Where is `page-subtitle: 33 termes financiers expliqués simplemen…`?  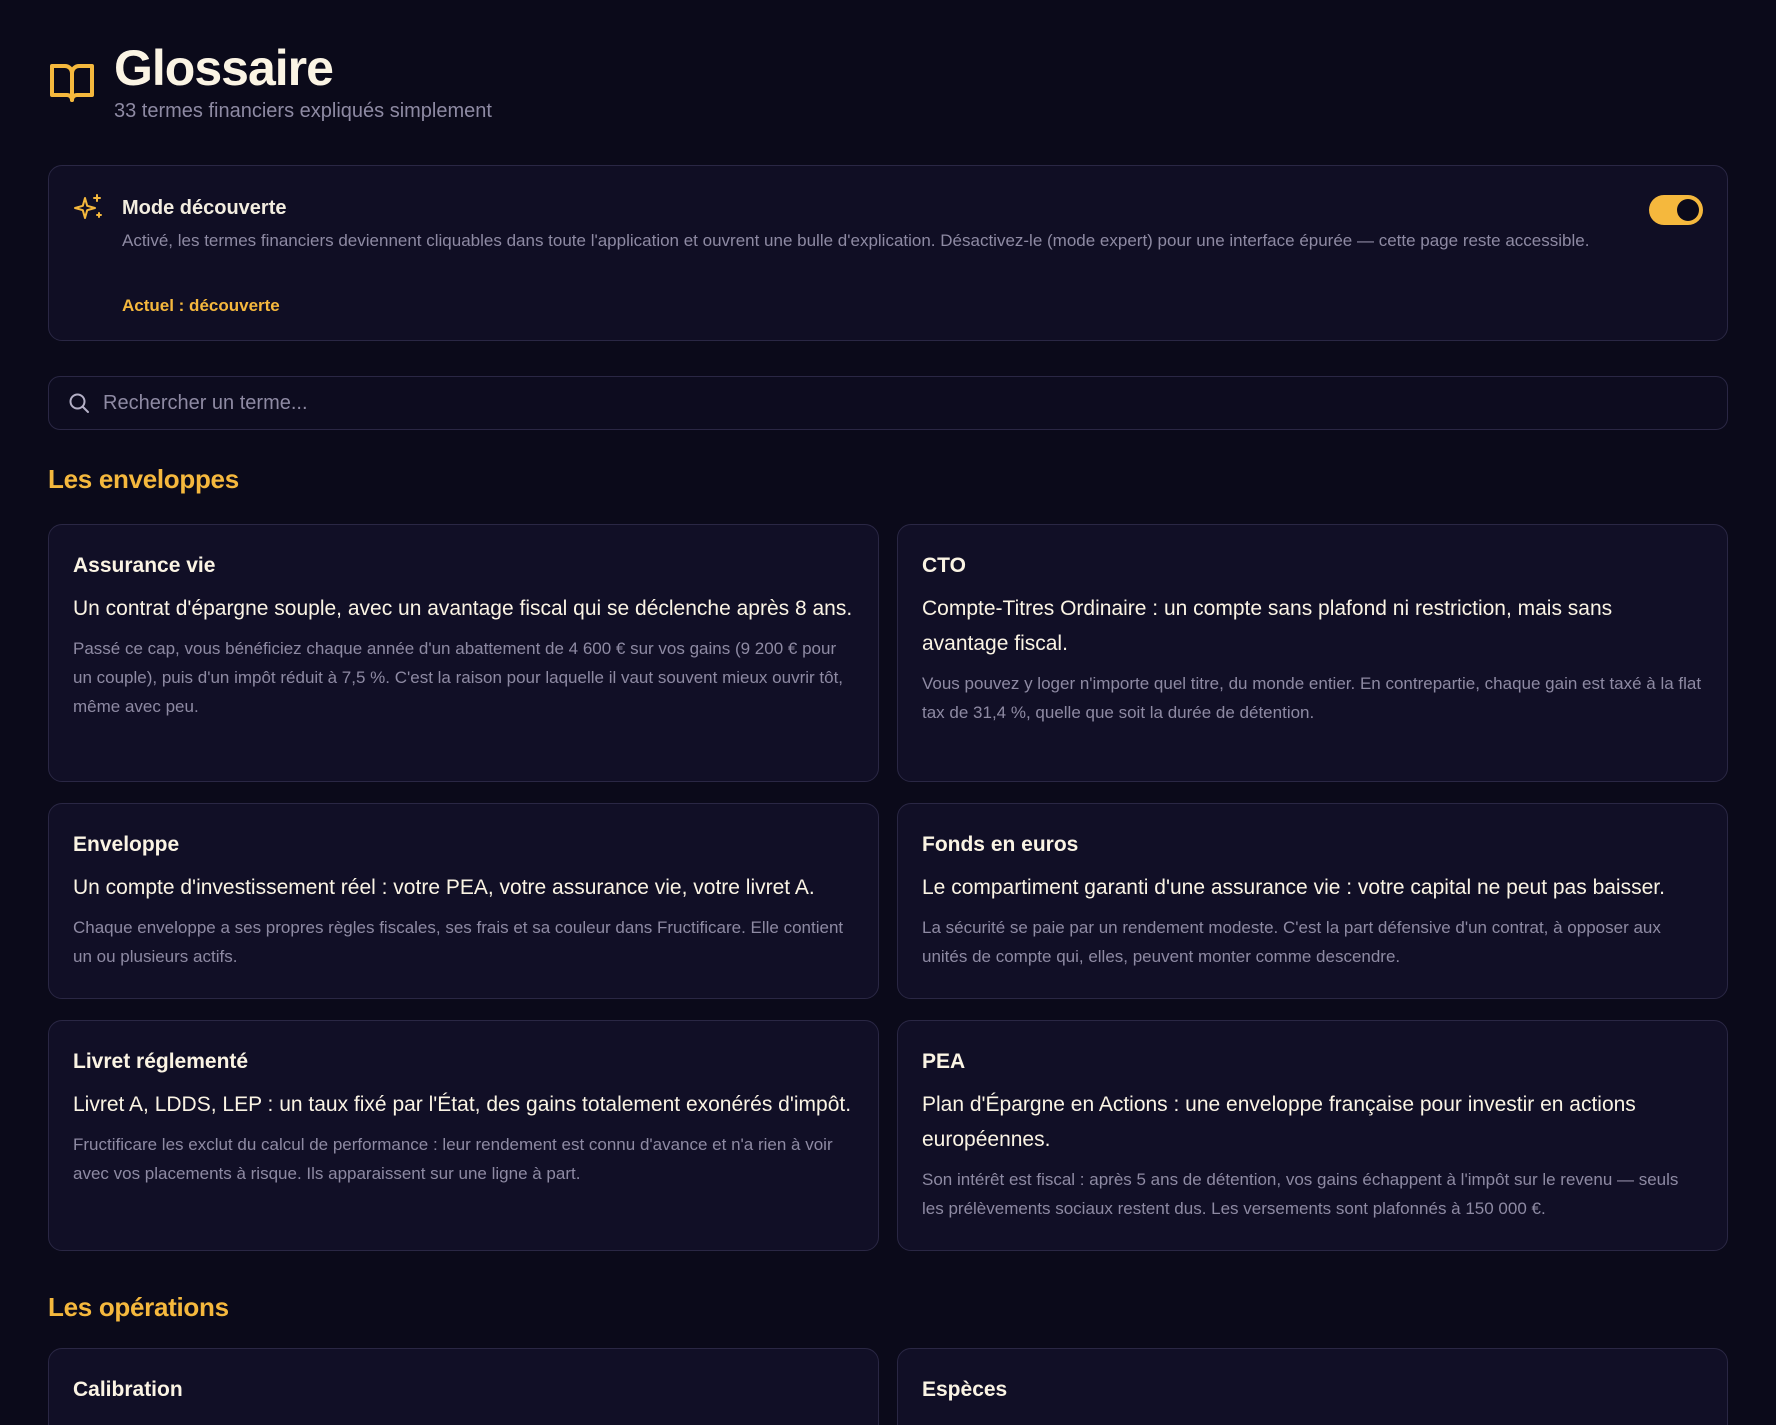 page-subtitle: 33 termes financiers expliqués simplemen… is located at coordinates (303, 111).